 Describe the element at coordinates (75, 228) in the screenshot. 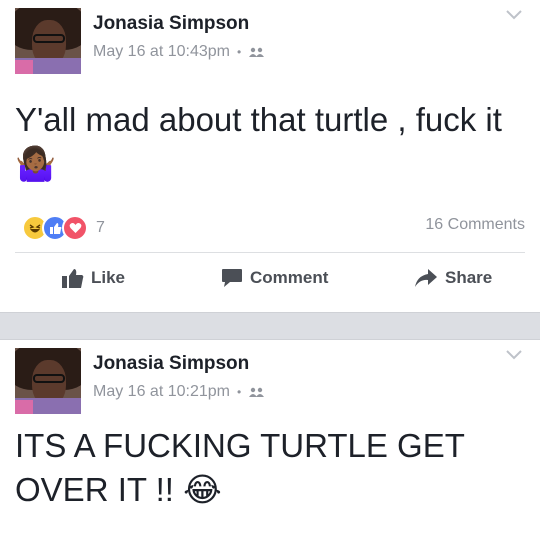

I see `love-reaction-icon` at that location.